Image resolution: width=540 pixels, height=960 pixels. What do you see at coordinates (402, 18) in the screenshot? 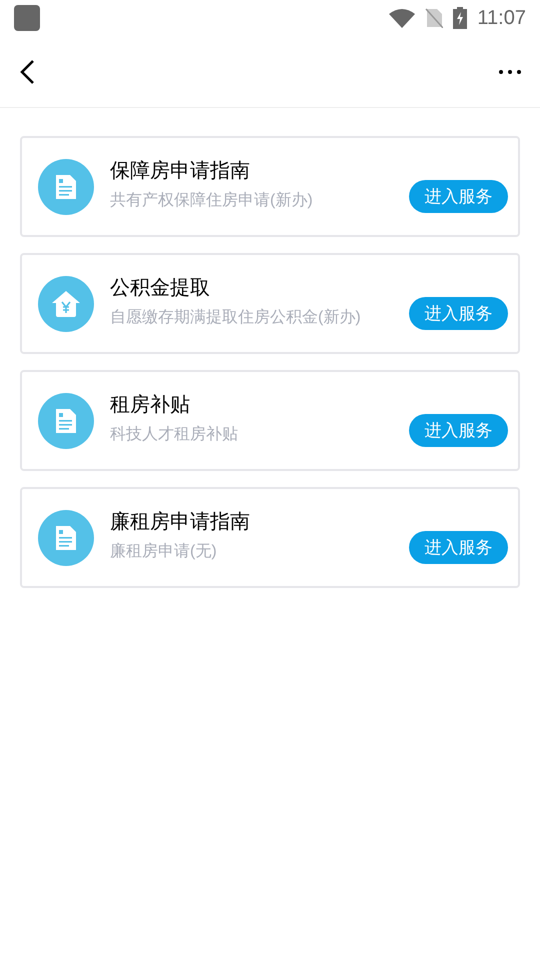
I see `wifi-icon` at bounding box center [402, 18].